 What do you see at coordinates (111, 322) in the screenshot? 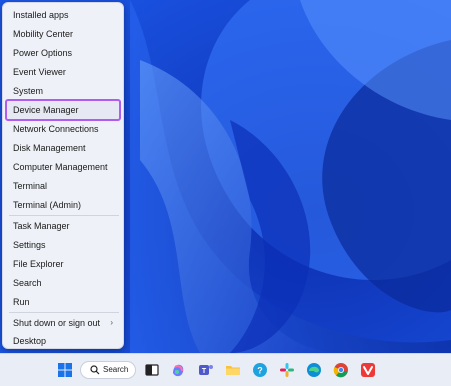
I see `chevron-right-icon: ›` at bounding box center [111, 322].